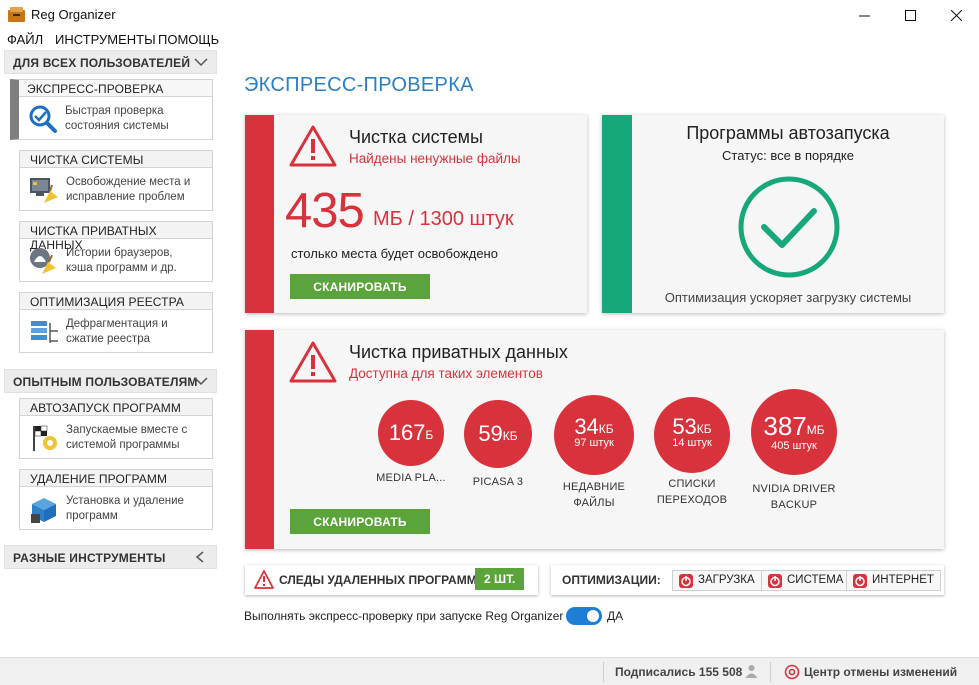 Image resolution: width=979 pixels, height=685 pixels. I want to click on maximize-button, so click(910, 15).